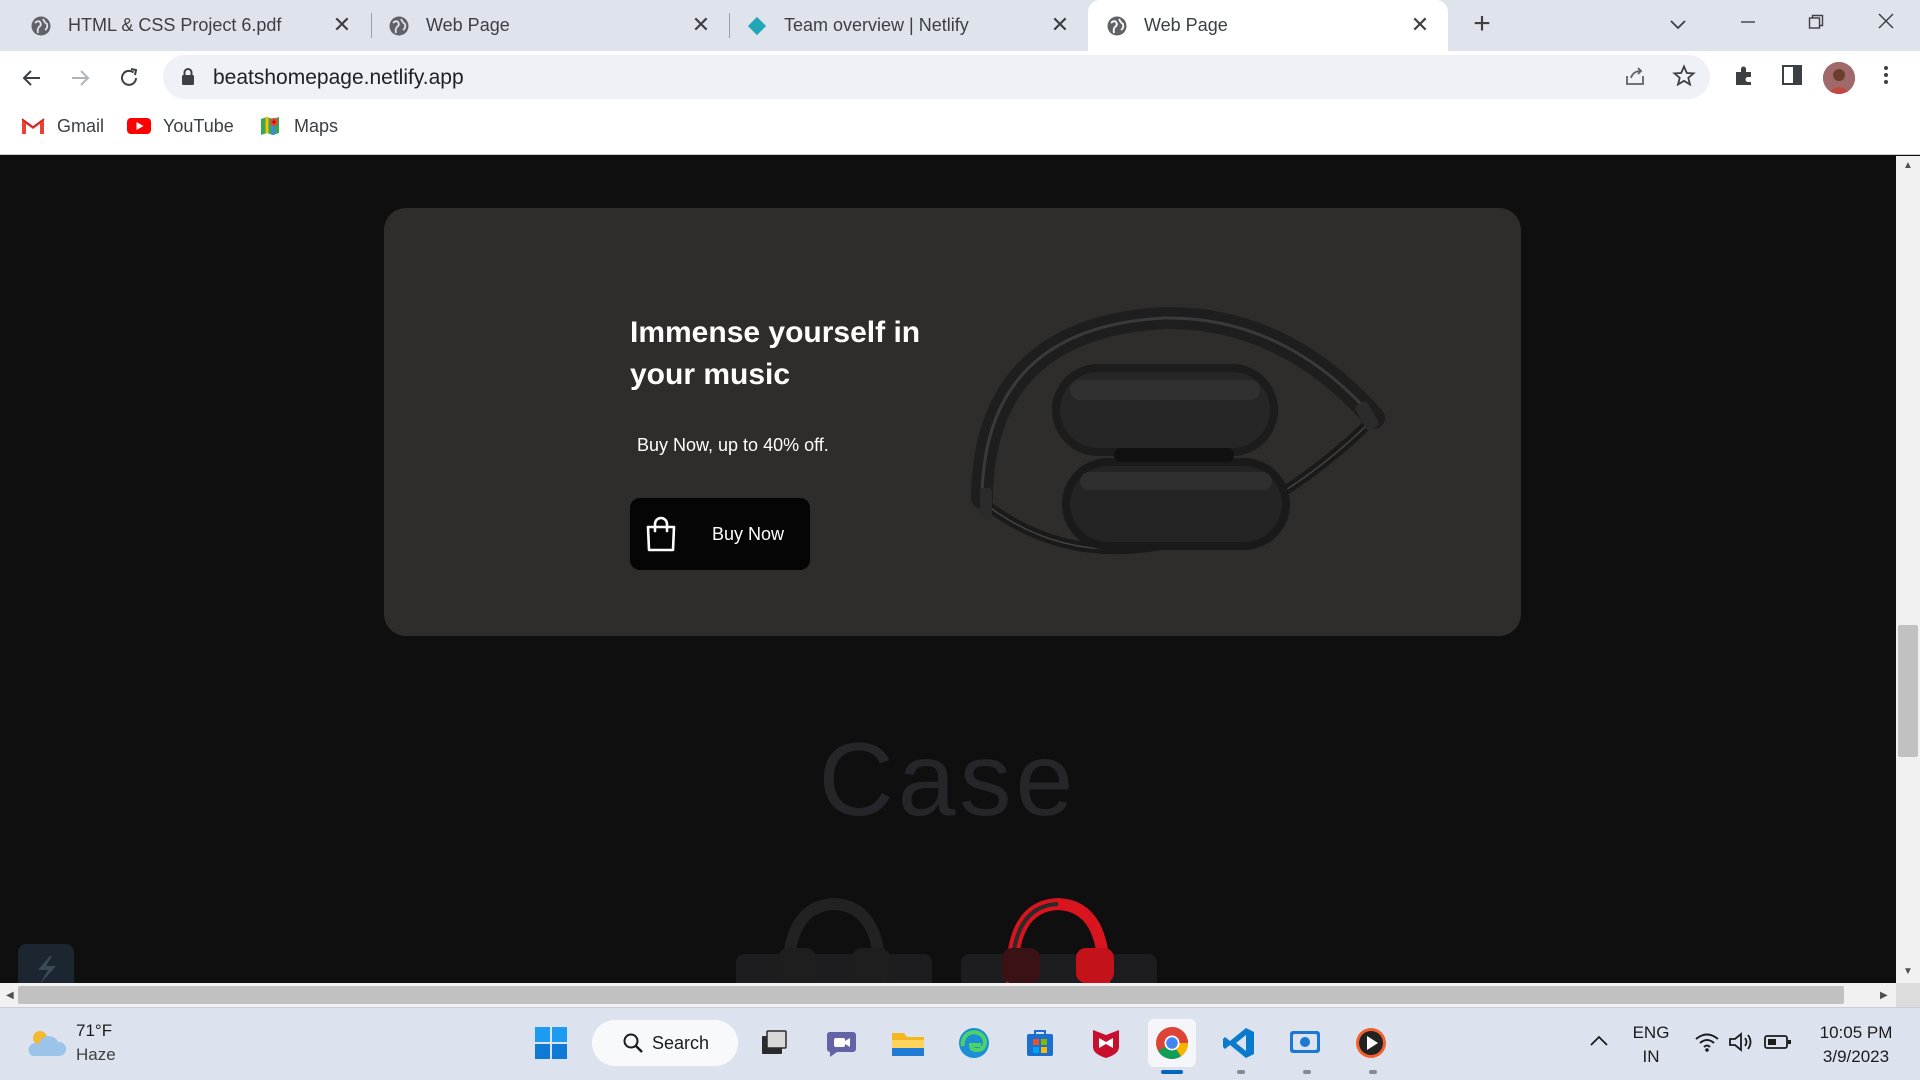  I want to click on tab-html-css-project: HTML & CSS Project 6.pdf ✕, so click(185, 25).